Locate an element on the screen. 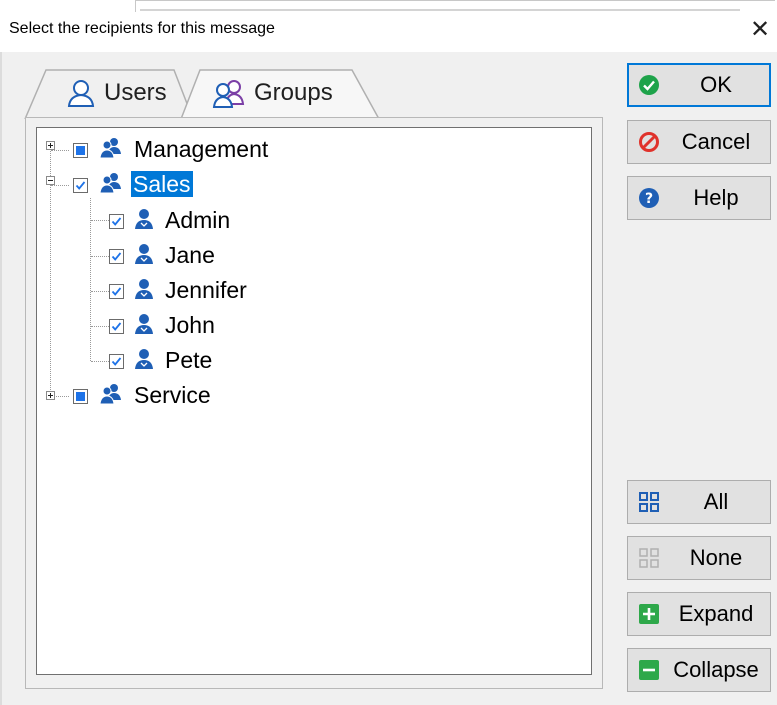 The width and height of the screenshot is (777, 705). tree-node-service: Service is located at coordinates (172, 395).